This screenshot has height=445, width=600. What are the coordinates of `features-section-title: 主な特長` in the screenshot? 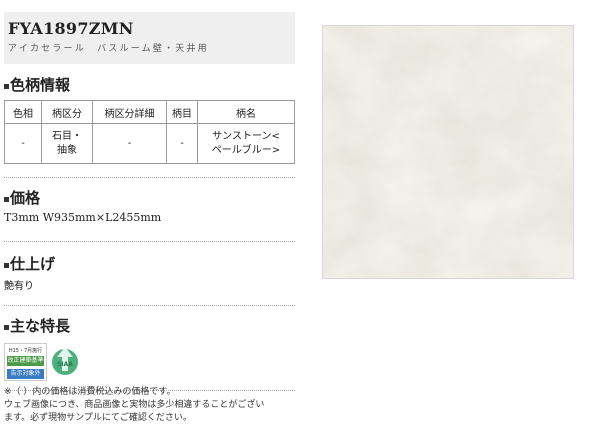 It's located at (149, 325).